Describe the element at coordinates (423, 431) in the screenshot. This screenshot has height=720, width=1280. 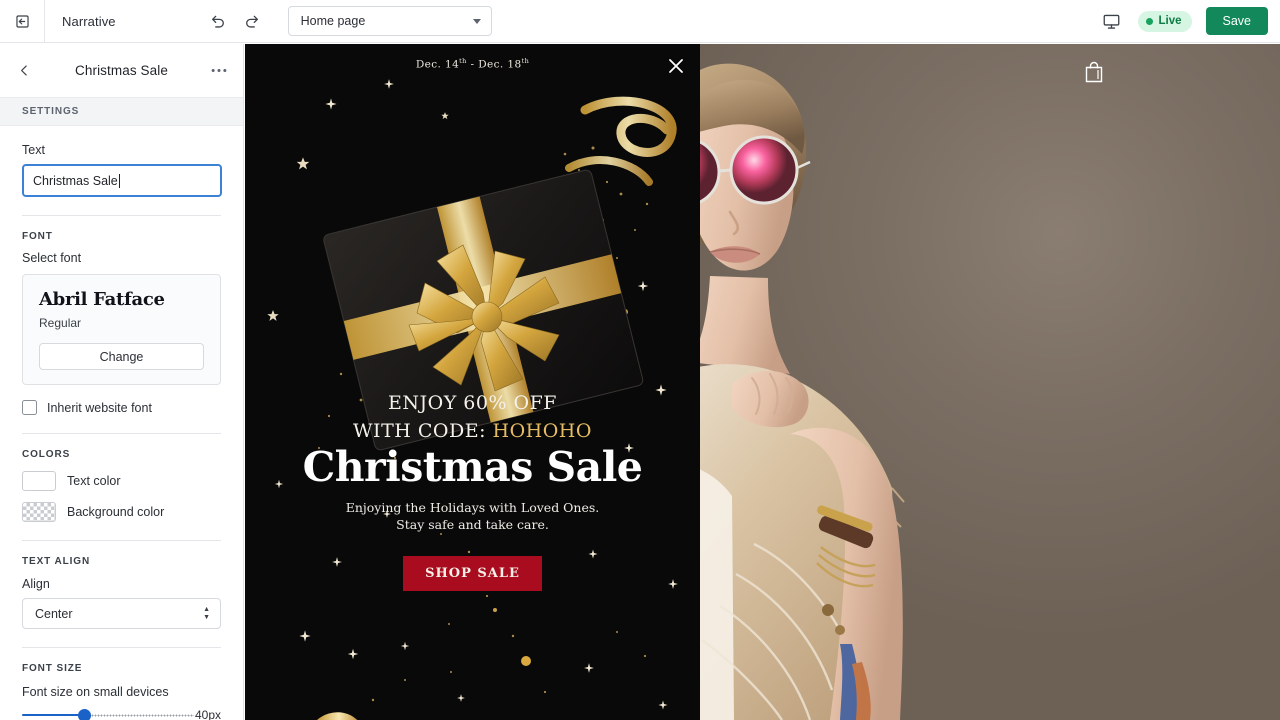
I see `promo-code-prefix: WITH CODE:` at that location.